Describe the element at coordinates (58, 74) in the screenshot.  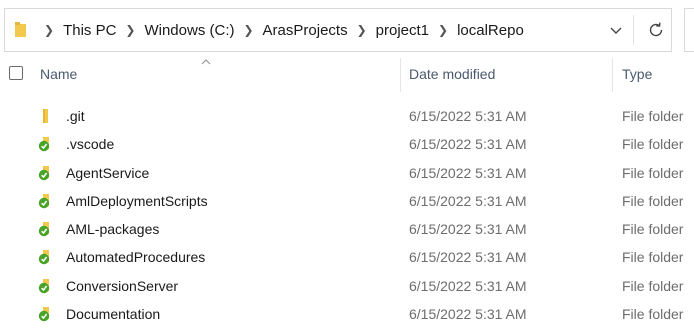
I see `column-header-name: Name` at that location.